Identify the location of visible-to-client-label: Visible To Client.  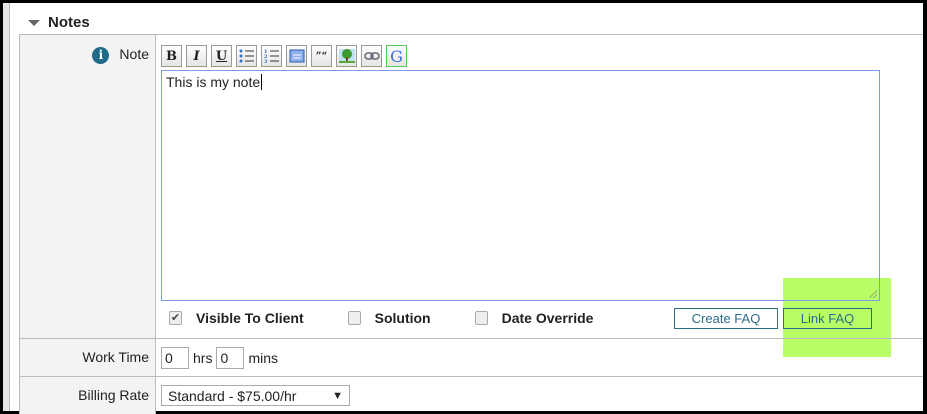
(250, 318).